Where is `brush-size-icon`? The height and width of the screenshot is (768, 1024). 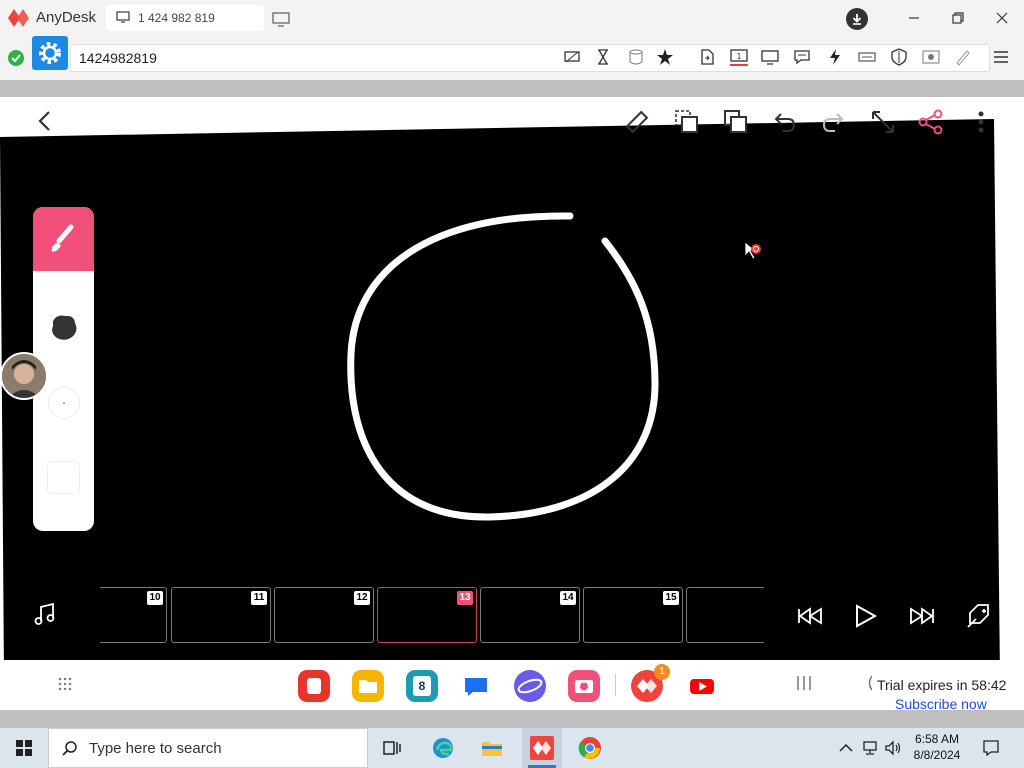
brush-size-icon is located at coordinates (64, 328).